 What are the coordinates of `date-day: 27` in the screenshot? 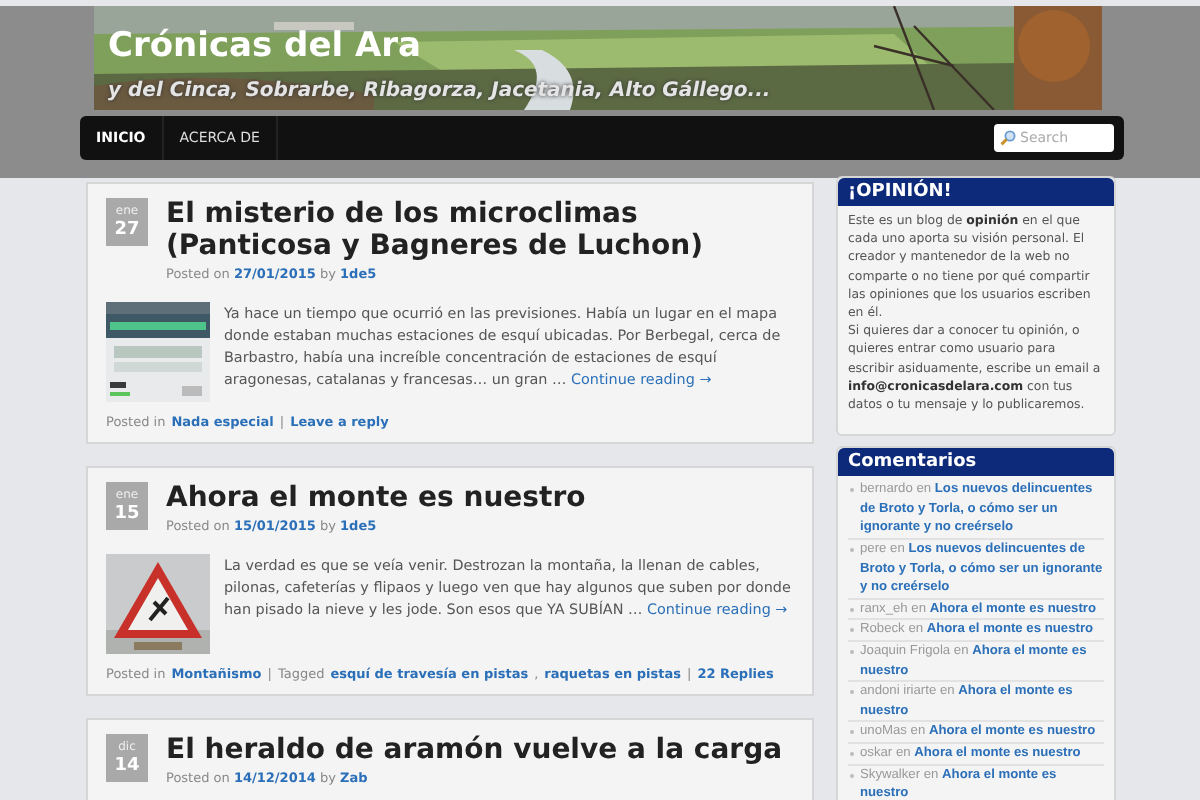 It's located at (127, 229).